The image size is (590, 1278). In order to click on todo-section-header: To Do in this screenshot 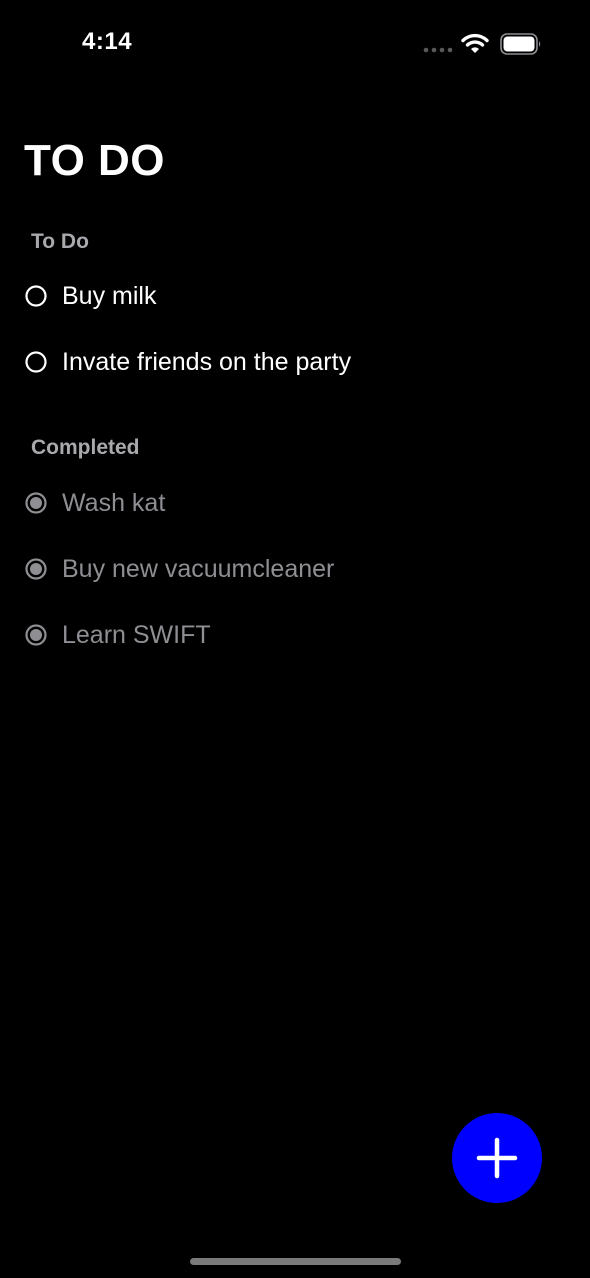, I will do `click(60, 241)`.